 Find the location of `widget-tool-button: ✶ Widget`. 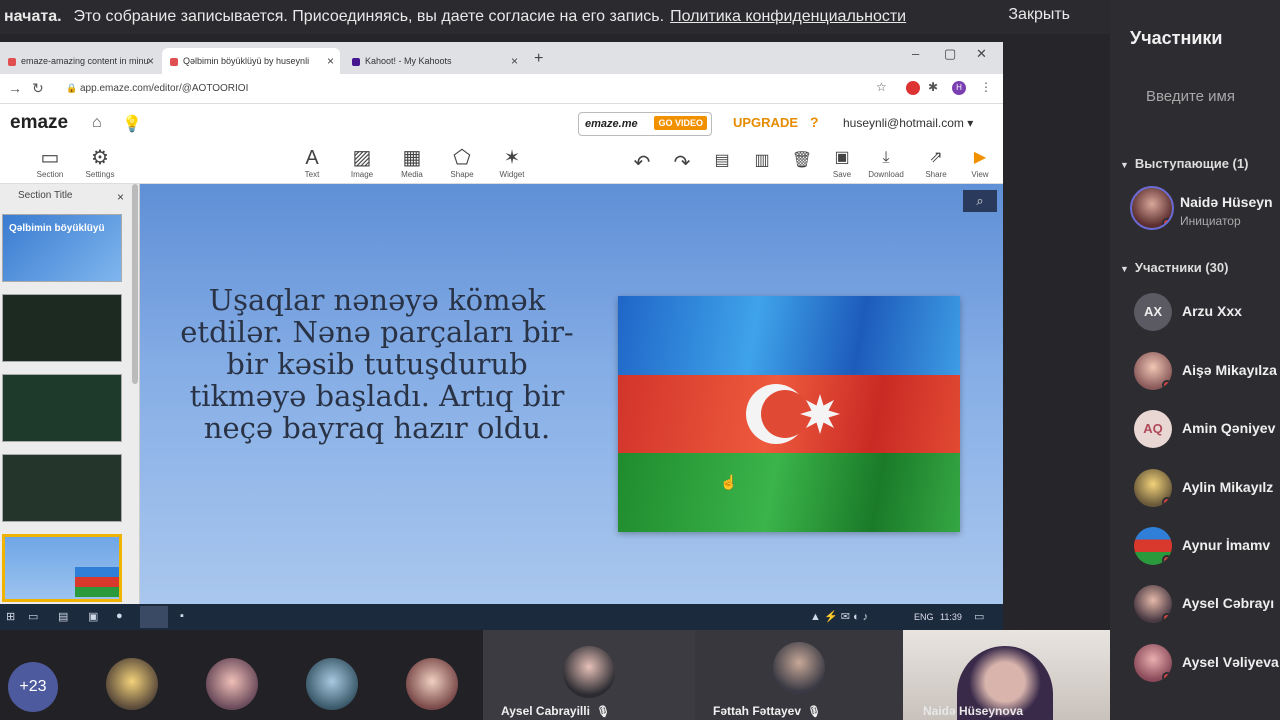

widget-tool-button: ✶ Widget is located at coordinates (512, 162).